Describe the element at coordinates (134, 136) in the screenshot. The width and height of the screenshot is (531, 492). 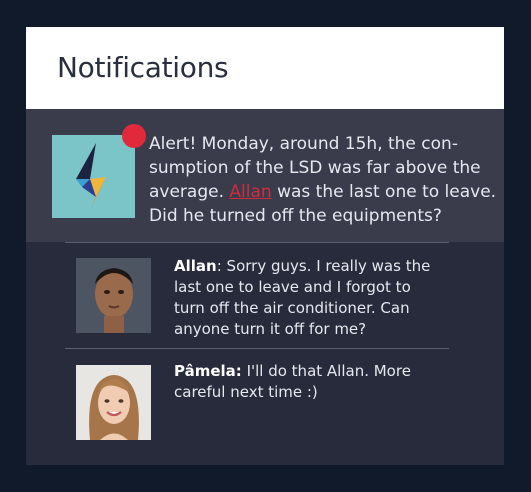
I see `unread-badge` at that location.